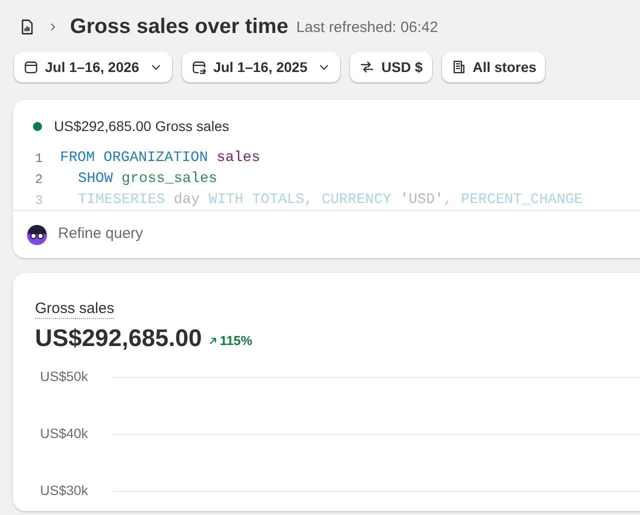  I want to click on building-icon, so click(458, 67).